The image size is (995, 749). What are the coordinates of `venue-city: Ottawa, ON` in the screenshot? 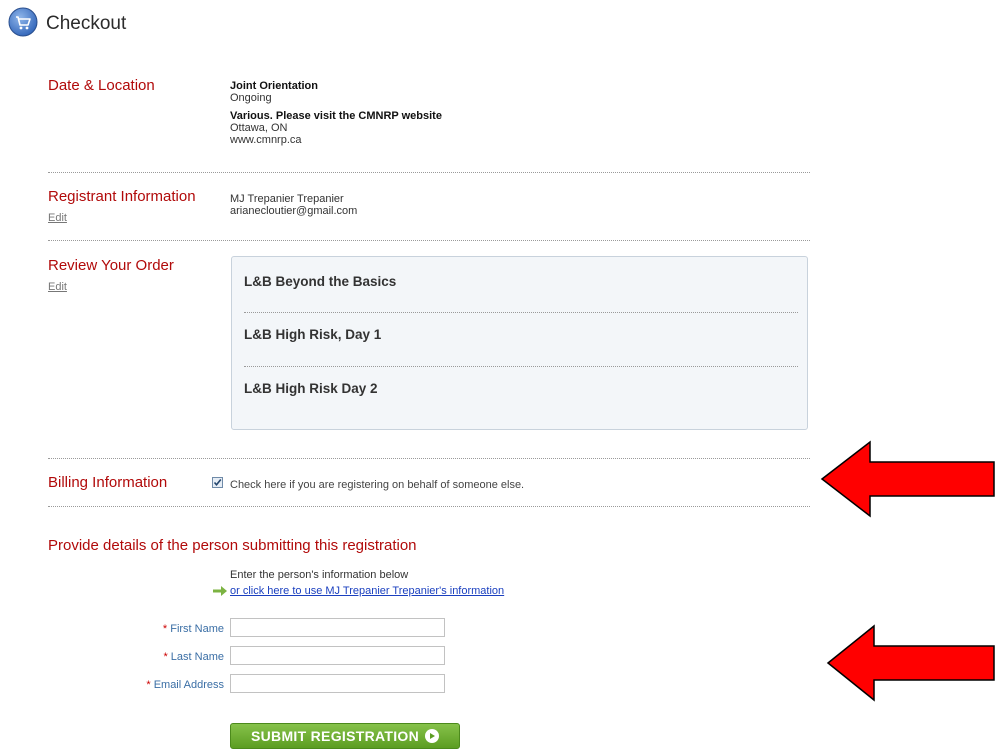 It's located at (259, 128).